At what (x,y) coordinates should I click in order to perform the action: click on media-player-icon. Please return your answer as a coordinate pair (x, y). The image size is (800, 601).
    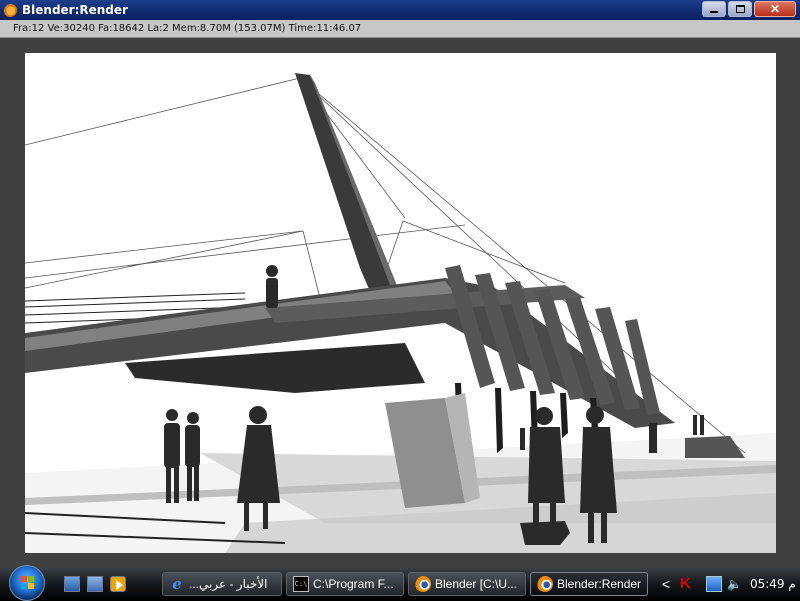
    Looking at the image, I should click on (118, 584).